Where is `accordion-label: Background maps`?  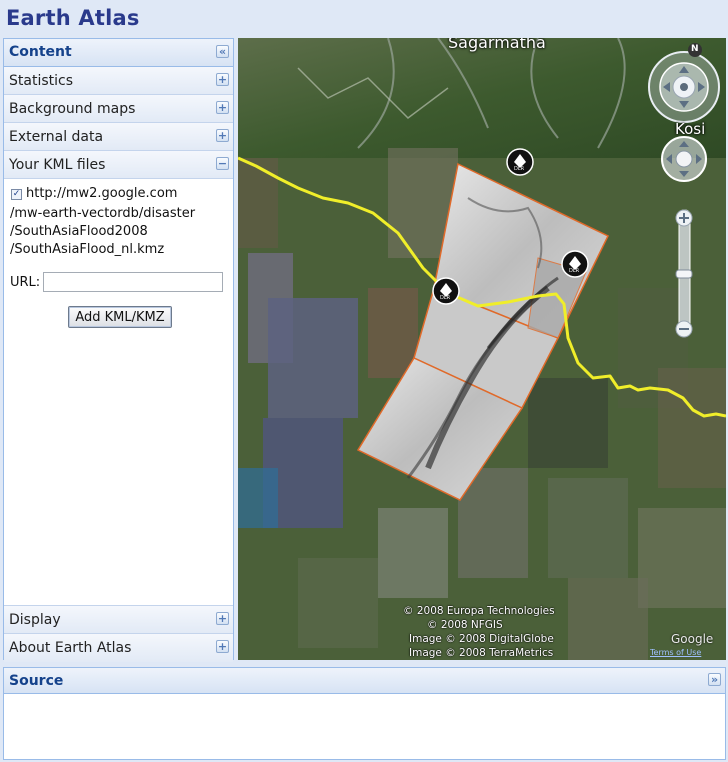 accordion-label: Background maps is located at coordinates (72, 109).